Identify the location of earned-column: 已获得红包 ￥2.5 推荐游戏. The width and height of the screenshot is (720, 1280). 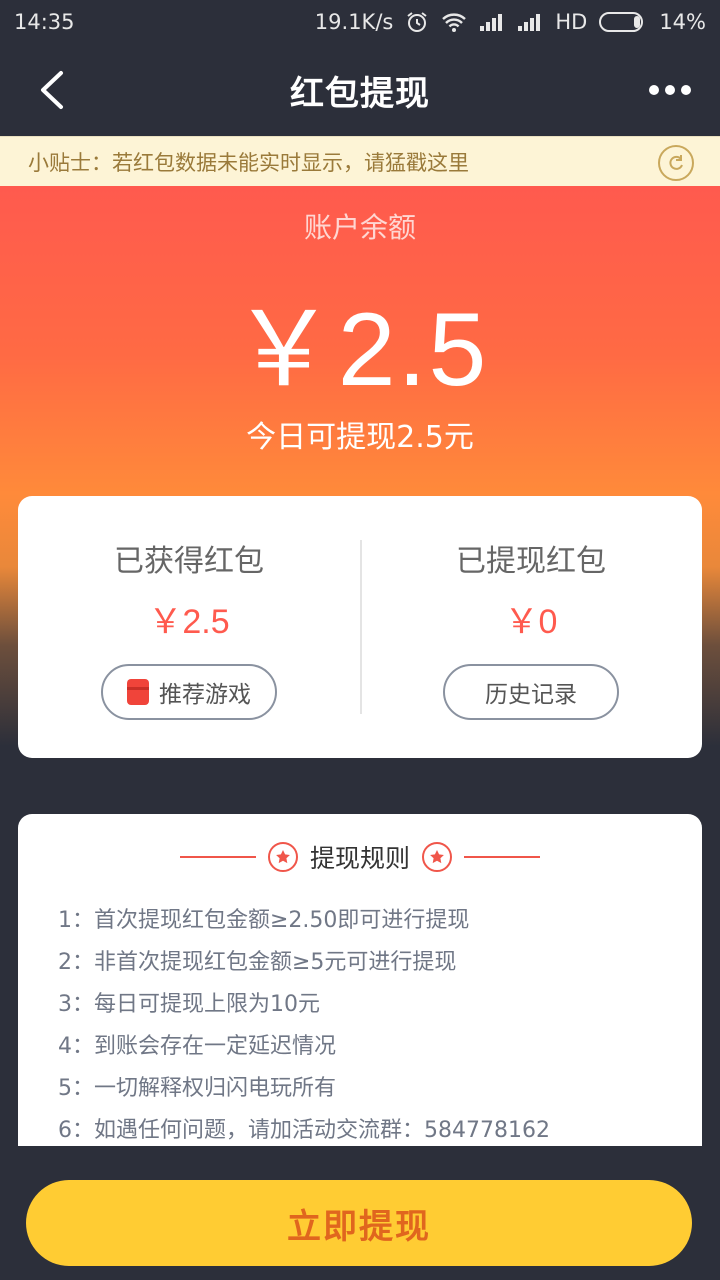
(189, 627).